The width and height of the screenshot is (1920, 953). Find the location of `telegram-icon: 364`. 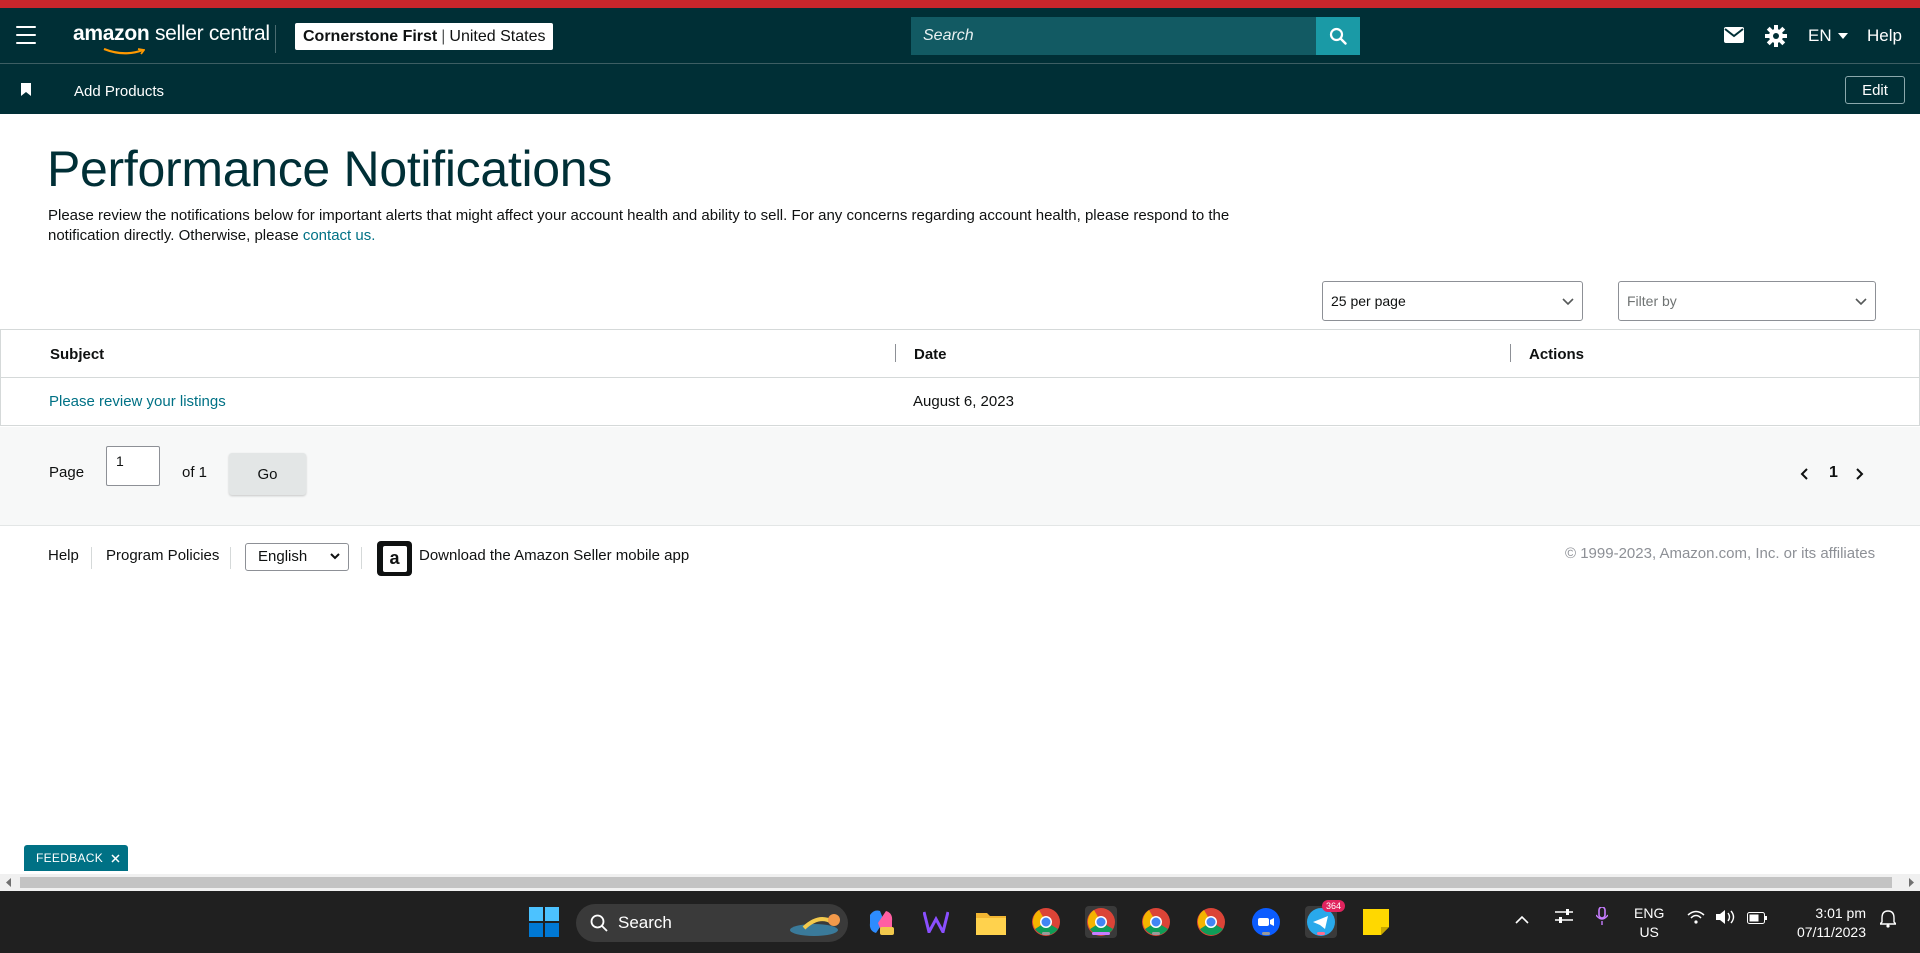

telegram-icon: 364 is located at coordinates (1325, 919).